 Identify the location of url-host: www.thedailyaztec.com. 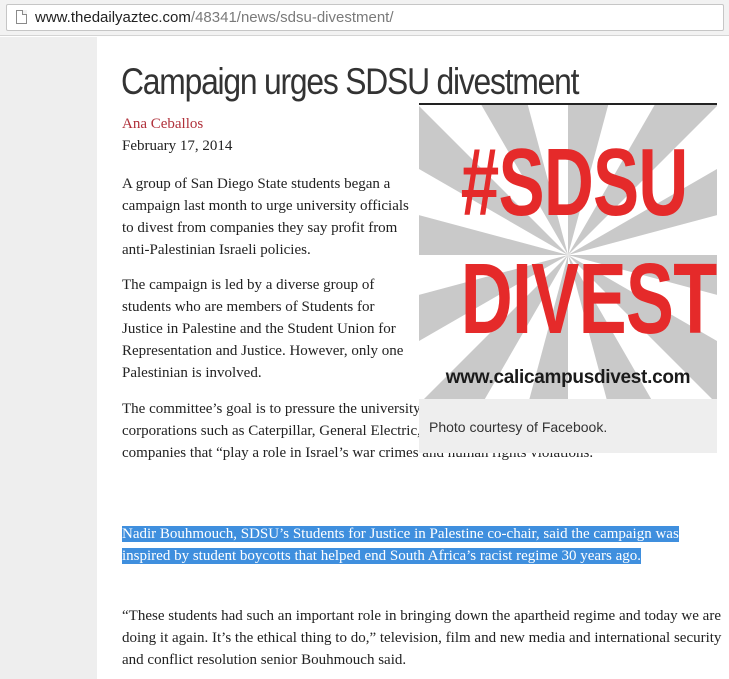
(113, 17).